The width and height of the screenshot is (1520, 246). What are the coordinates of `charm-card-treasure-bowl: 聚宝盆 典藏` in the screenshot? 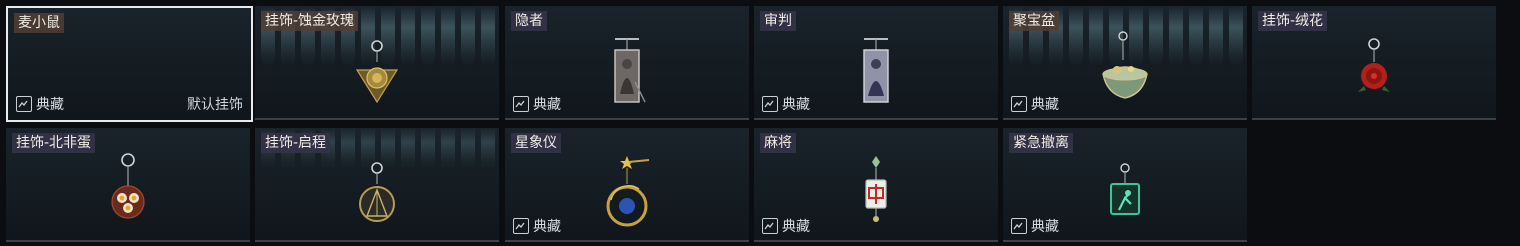 It's located at (1125, 63).